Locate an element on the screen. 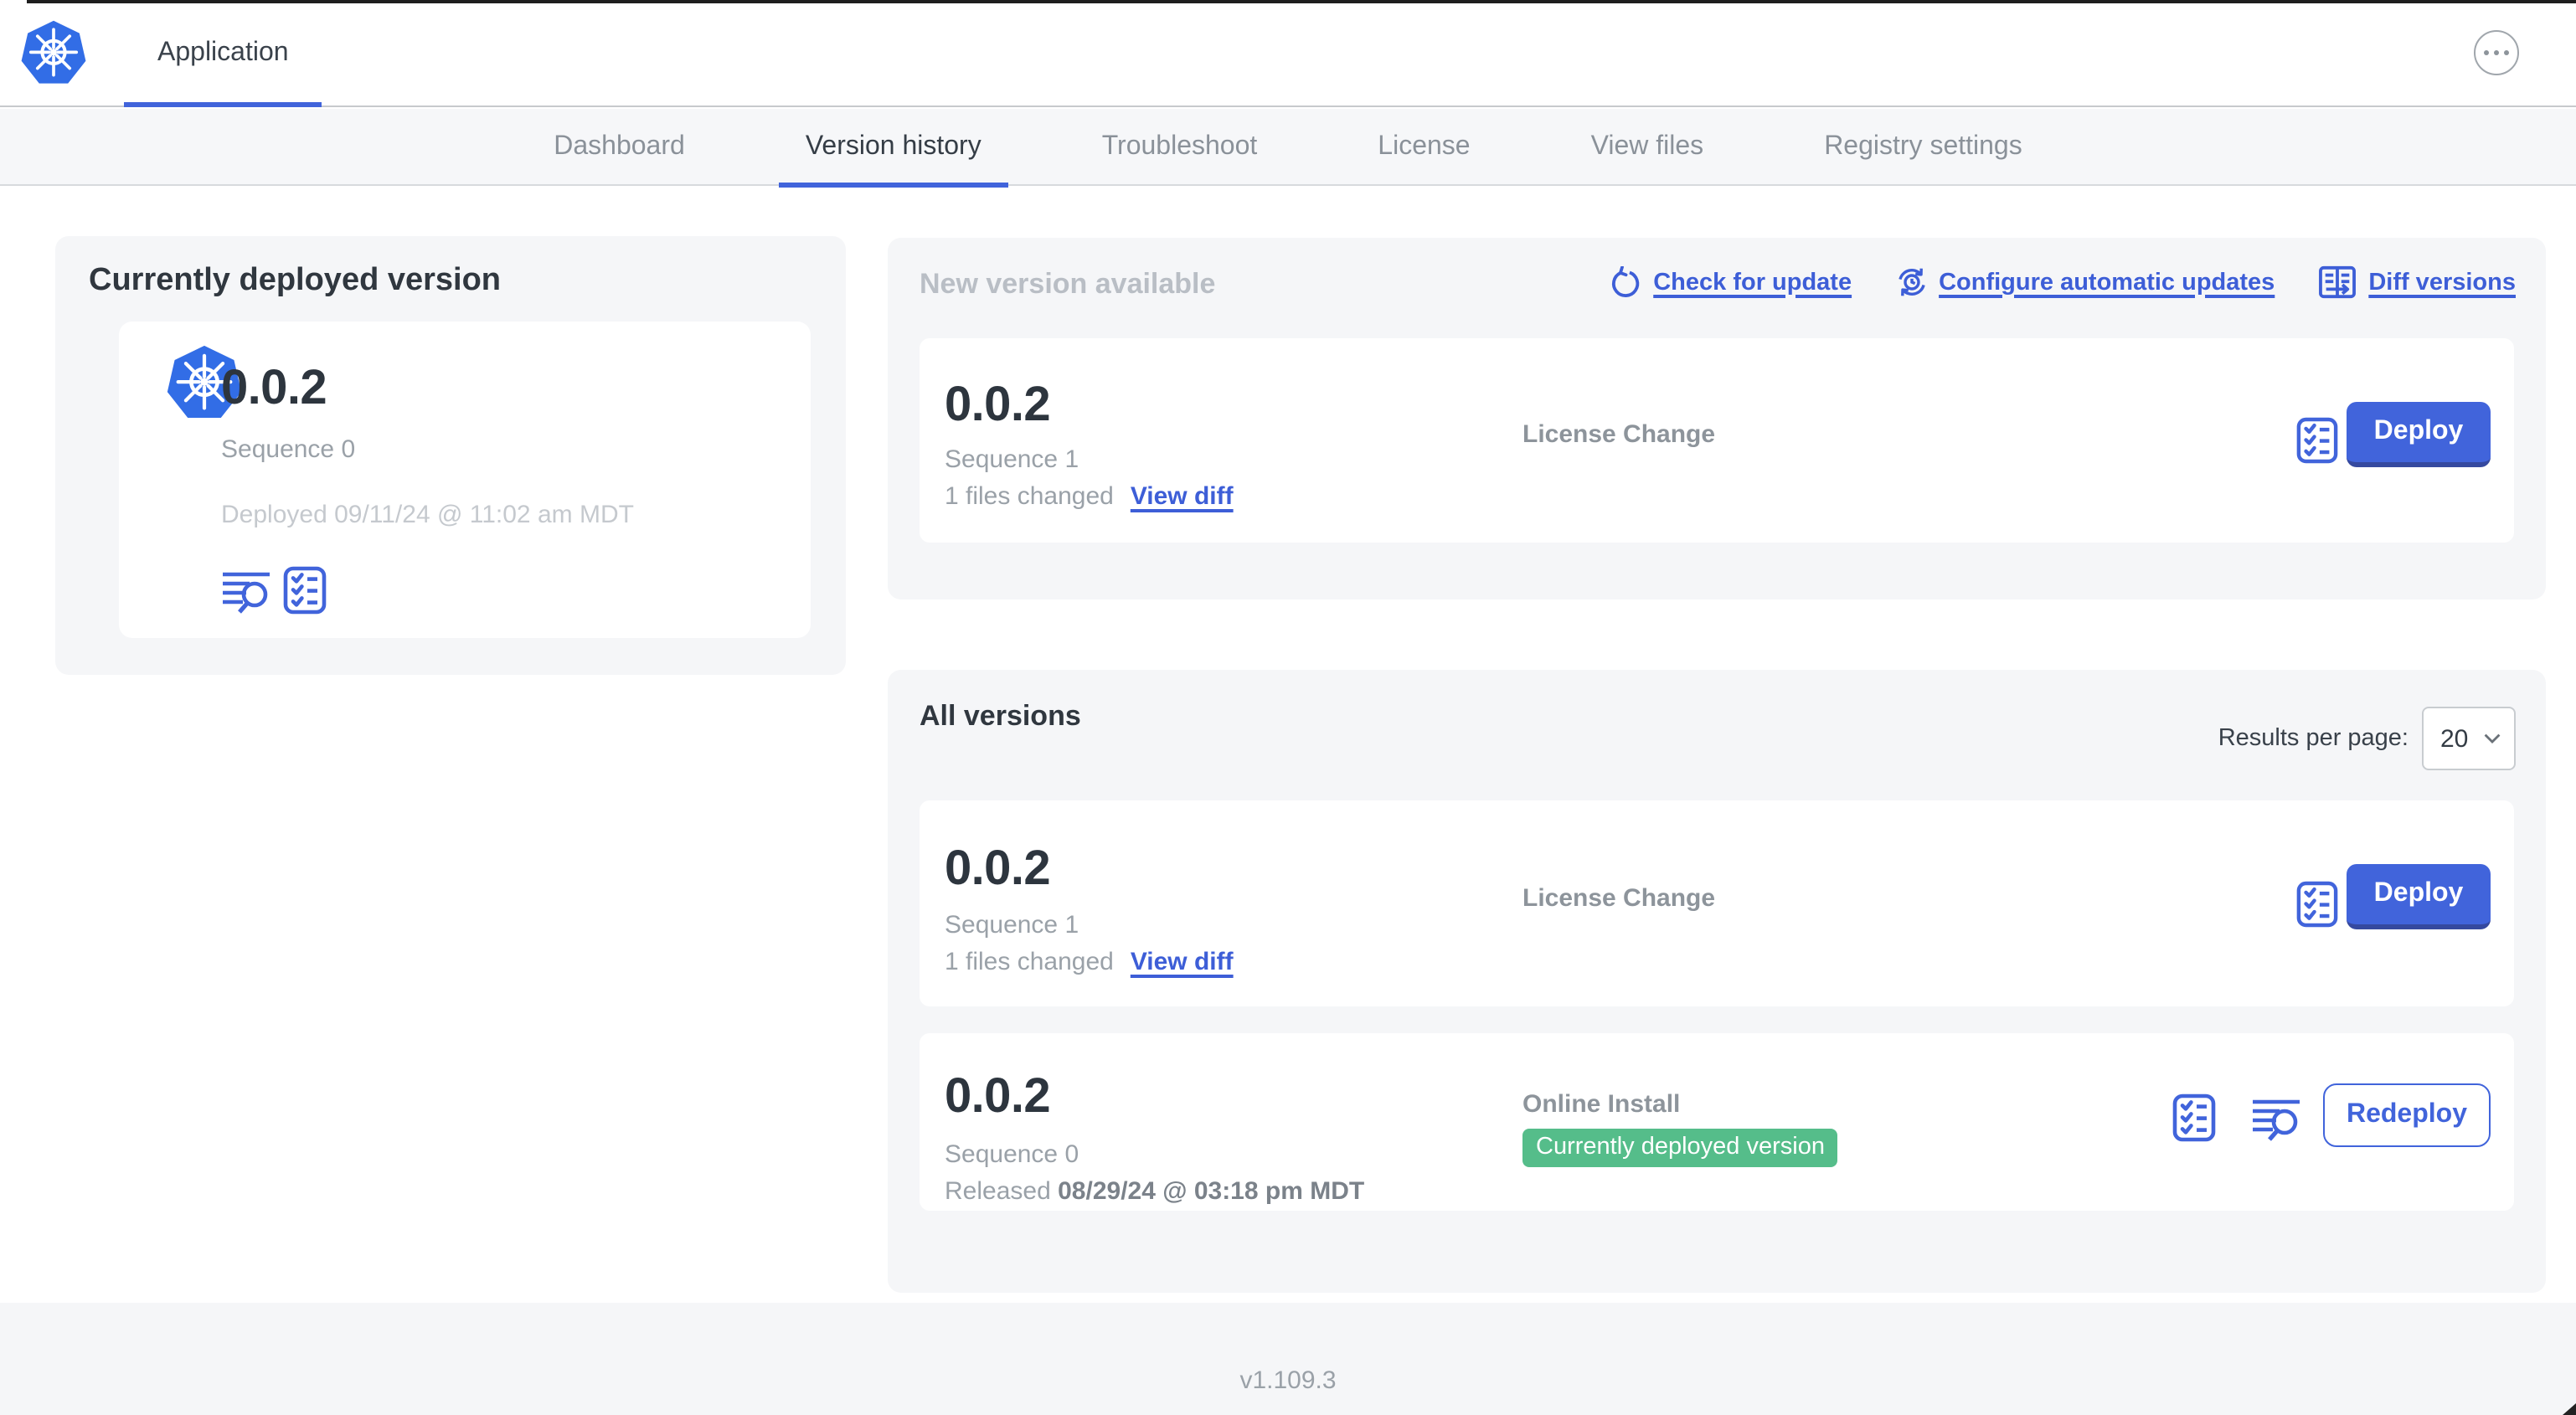 Image resolution: width=2576 pixels, height=1415 pixels. app-tab: Application is located at coordinates (170, 53).